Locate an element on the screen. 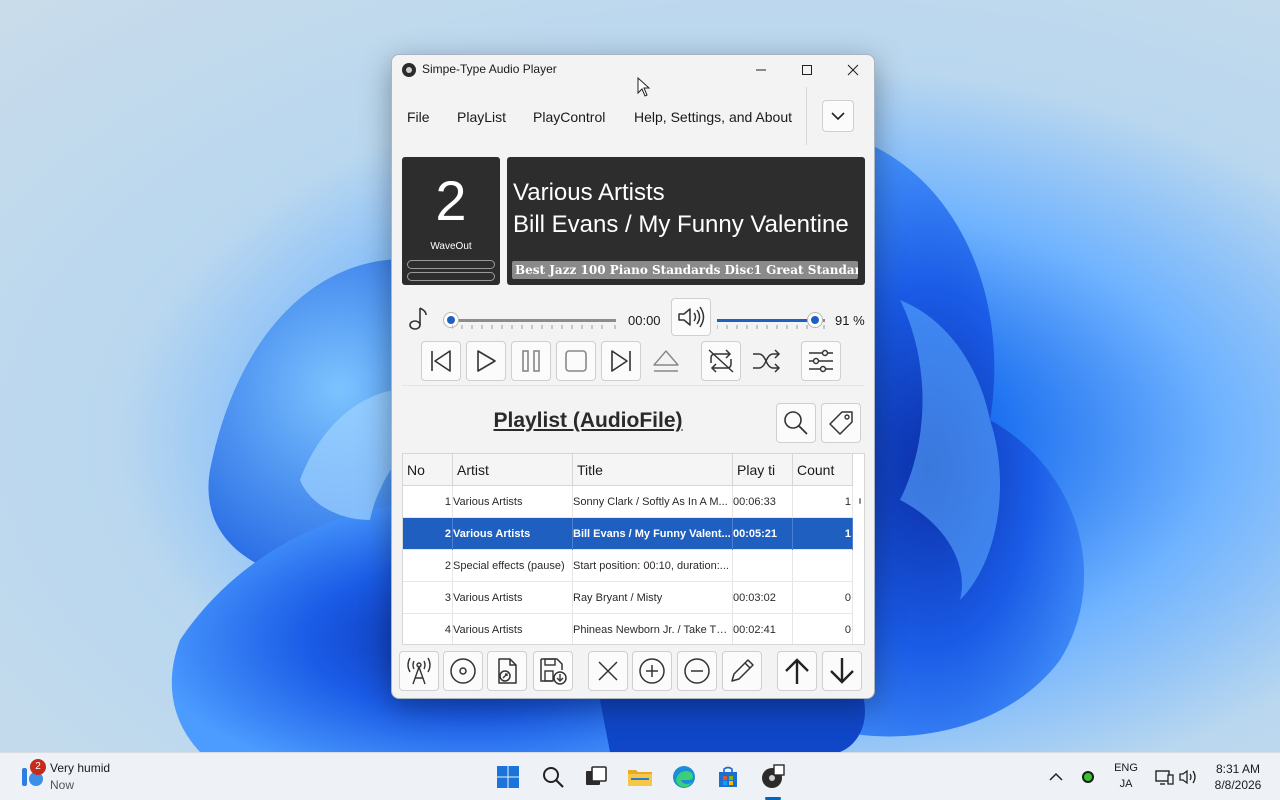  weather-text: Very humid is located at coordinates (80, 768).